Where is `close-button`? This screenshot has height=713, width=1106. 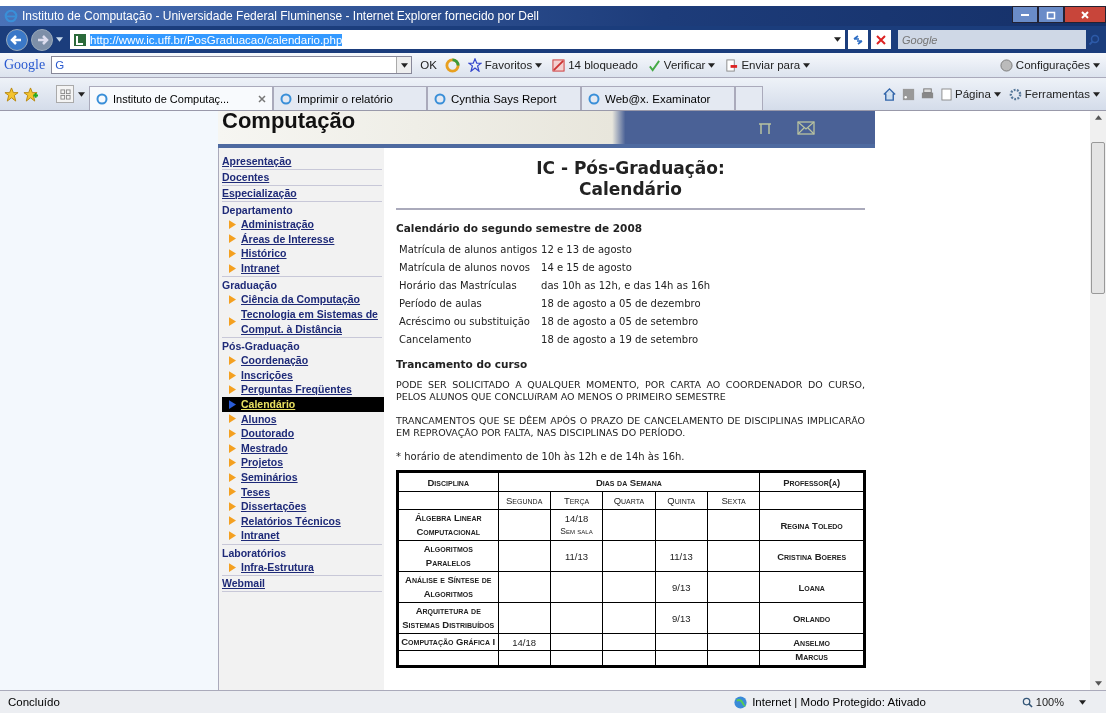
close-button is located at coordinates (1085, 14).